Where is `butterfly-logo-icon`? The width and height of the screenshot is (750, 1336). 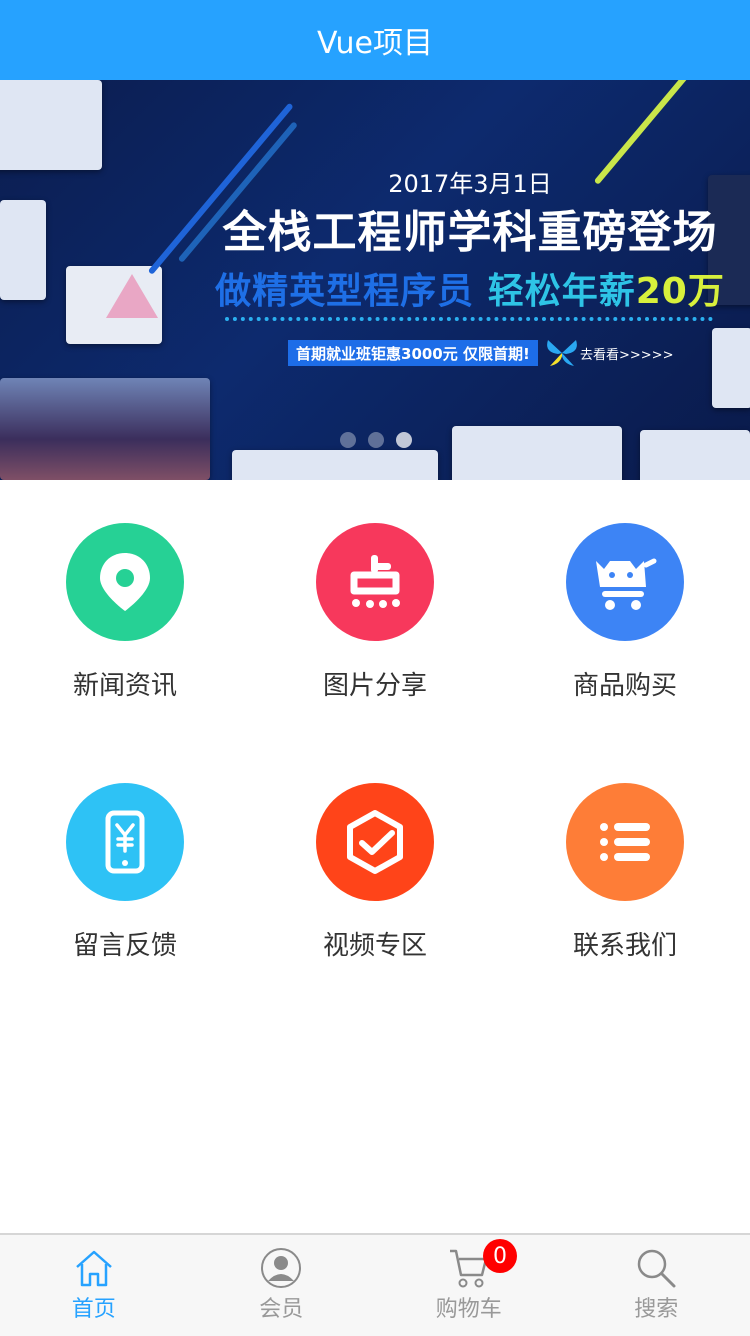
butterfly-logo-icon is located at coordinates (562, 353).